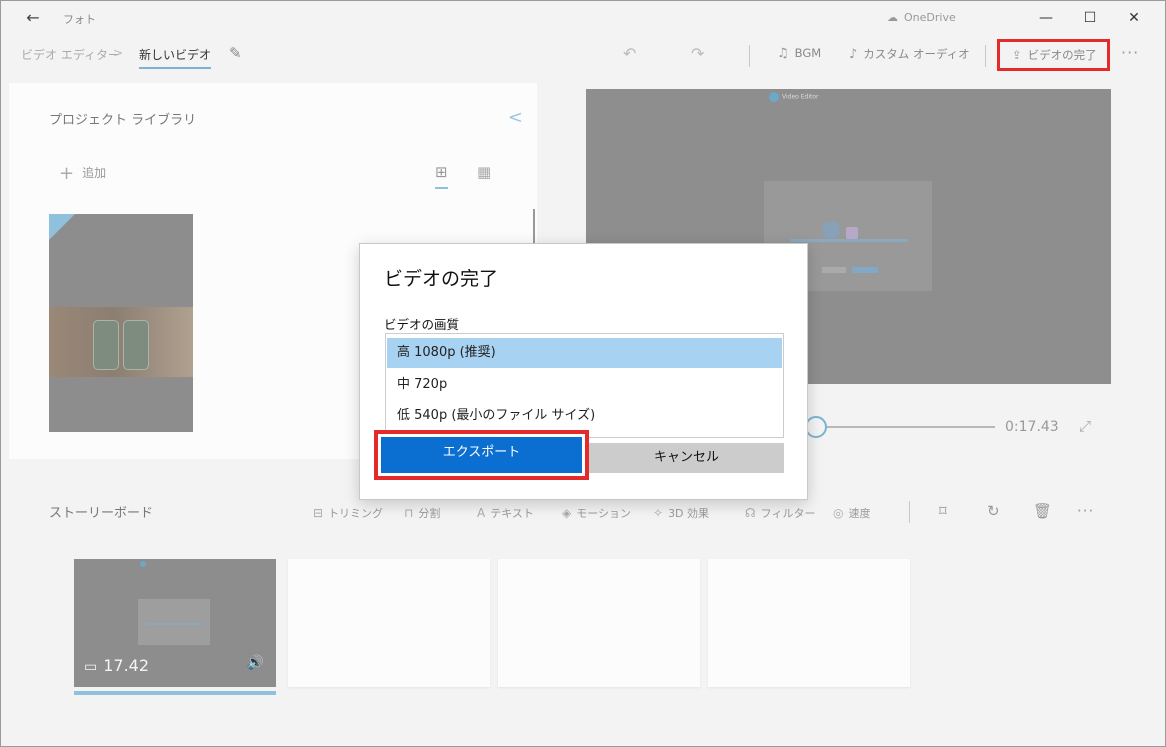 Image resolution: width=1166 pixels, height=747 pixels. Describe the element at coordinates (318, 513) in the screenshot. I see `trim-icon: ⊟` at that location.